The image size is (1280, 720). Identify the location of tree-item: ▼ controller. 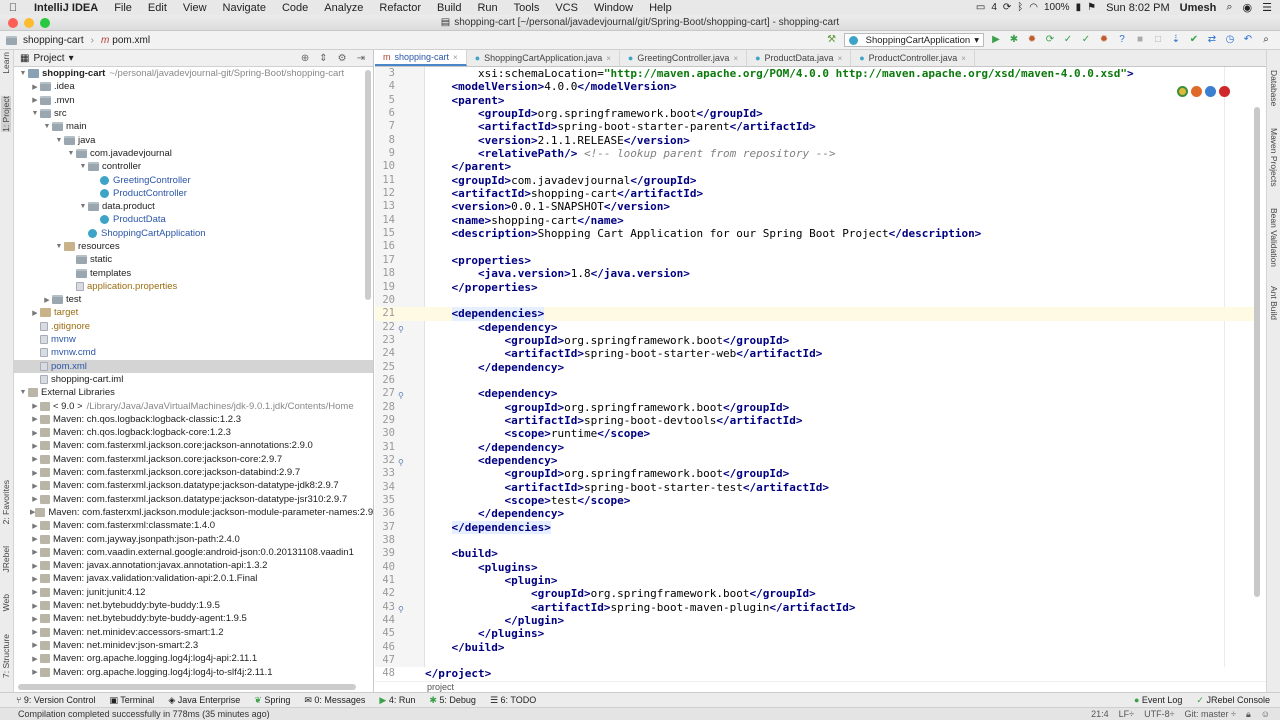
(193, 166).